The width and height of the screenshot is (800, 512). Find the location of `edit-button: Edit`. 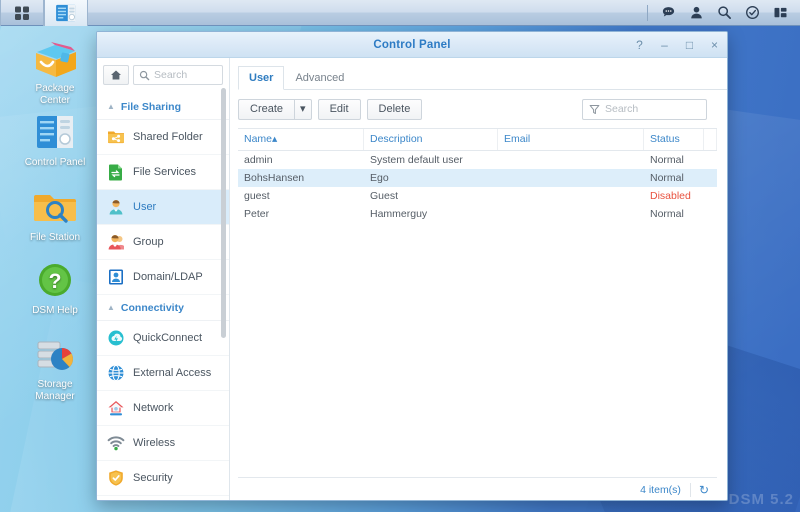

edit-button: Edit is located at coordinates (339, 109).